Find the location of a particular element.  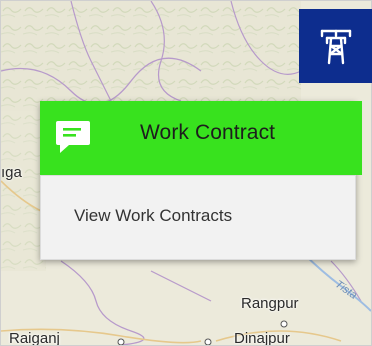

menu-title: Work Contract is located at coordinates (208, 132).